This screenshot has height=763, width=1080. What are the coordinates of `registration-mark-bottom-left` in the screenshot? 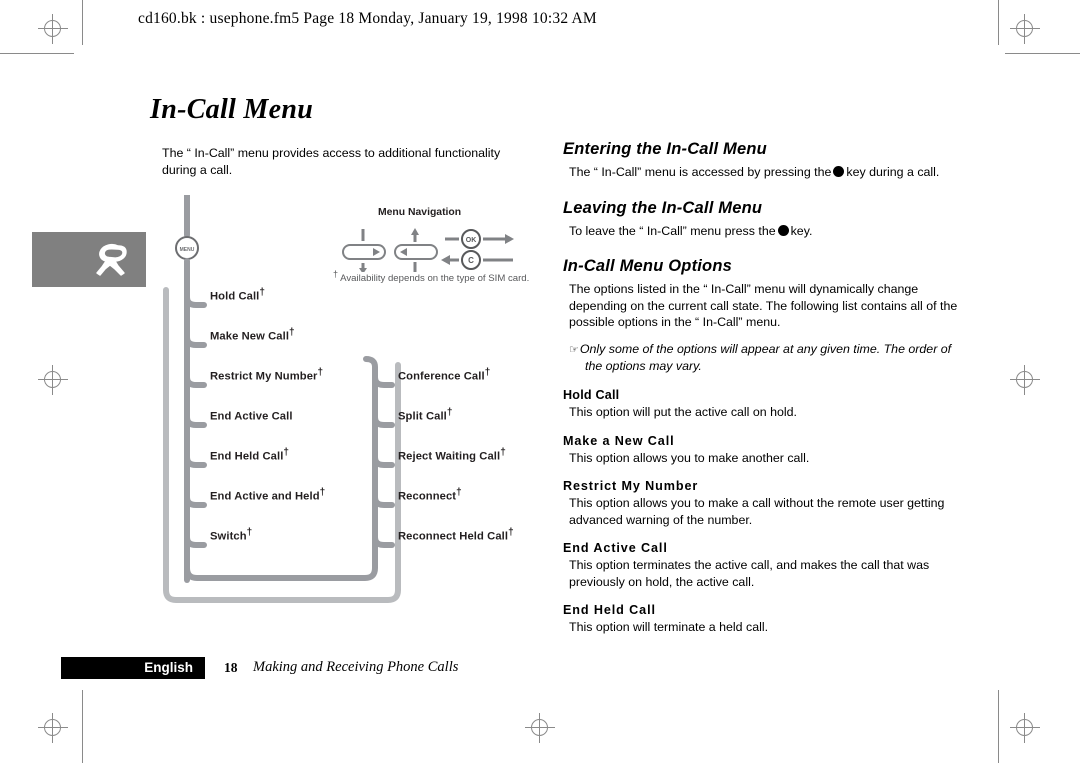 It's located at (53, 728).